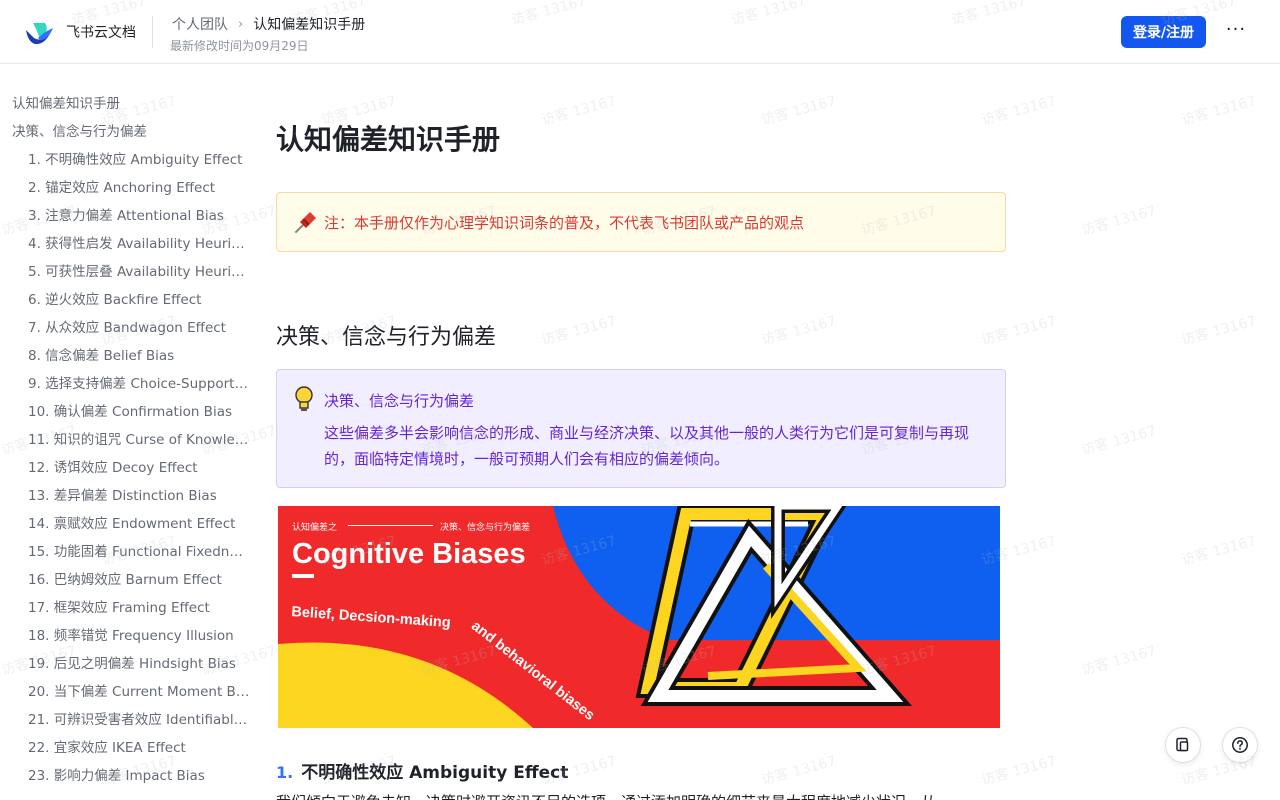 This screenshot has height=800, width=1280. I want to click on breadcrumb: 个人团队 › 认知偏差知识手册, so click(268, 24).